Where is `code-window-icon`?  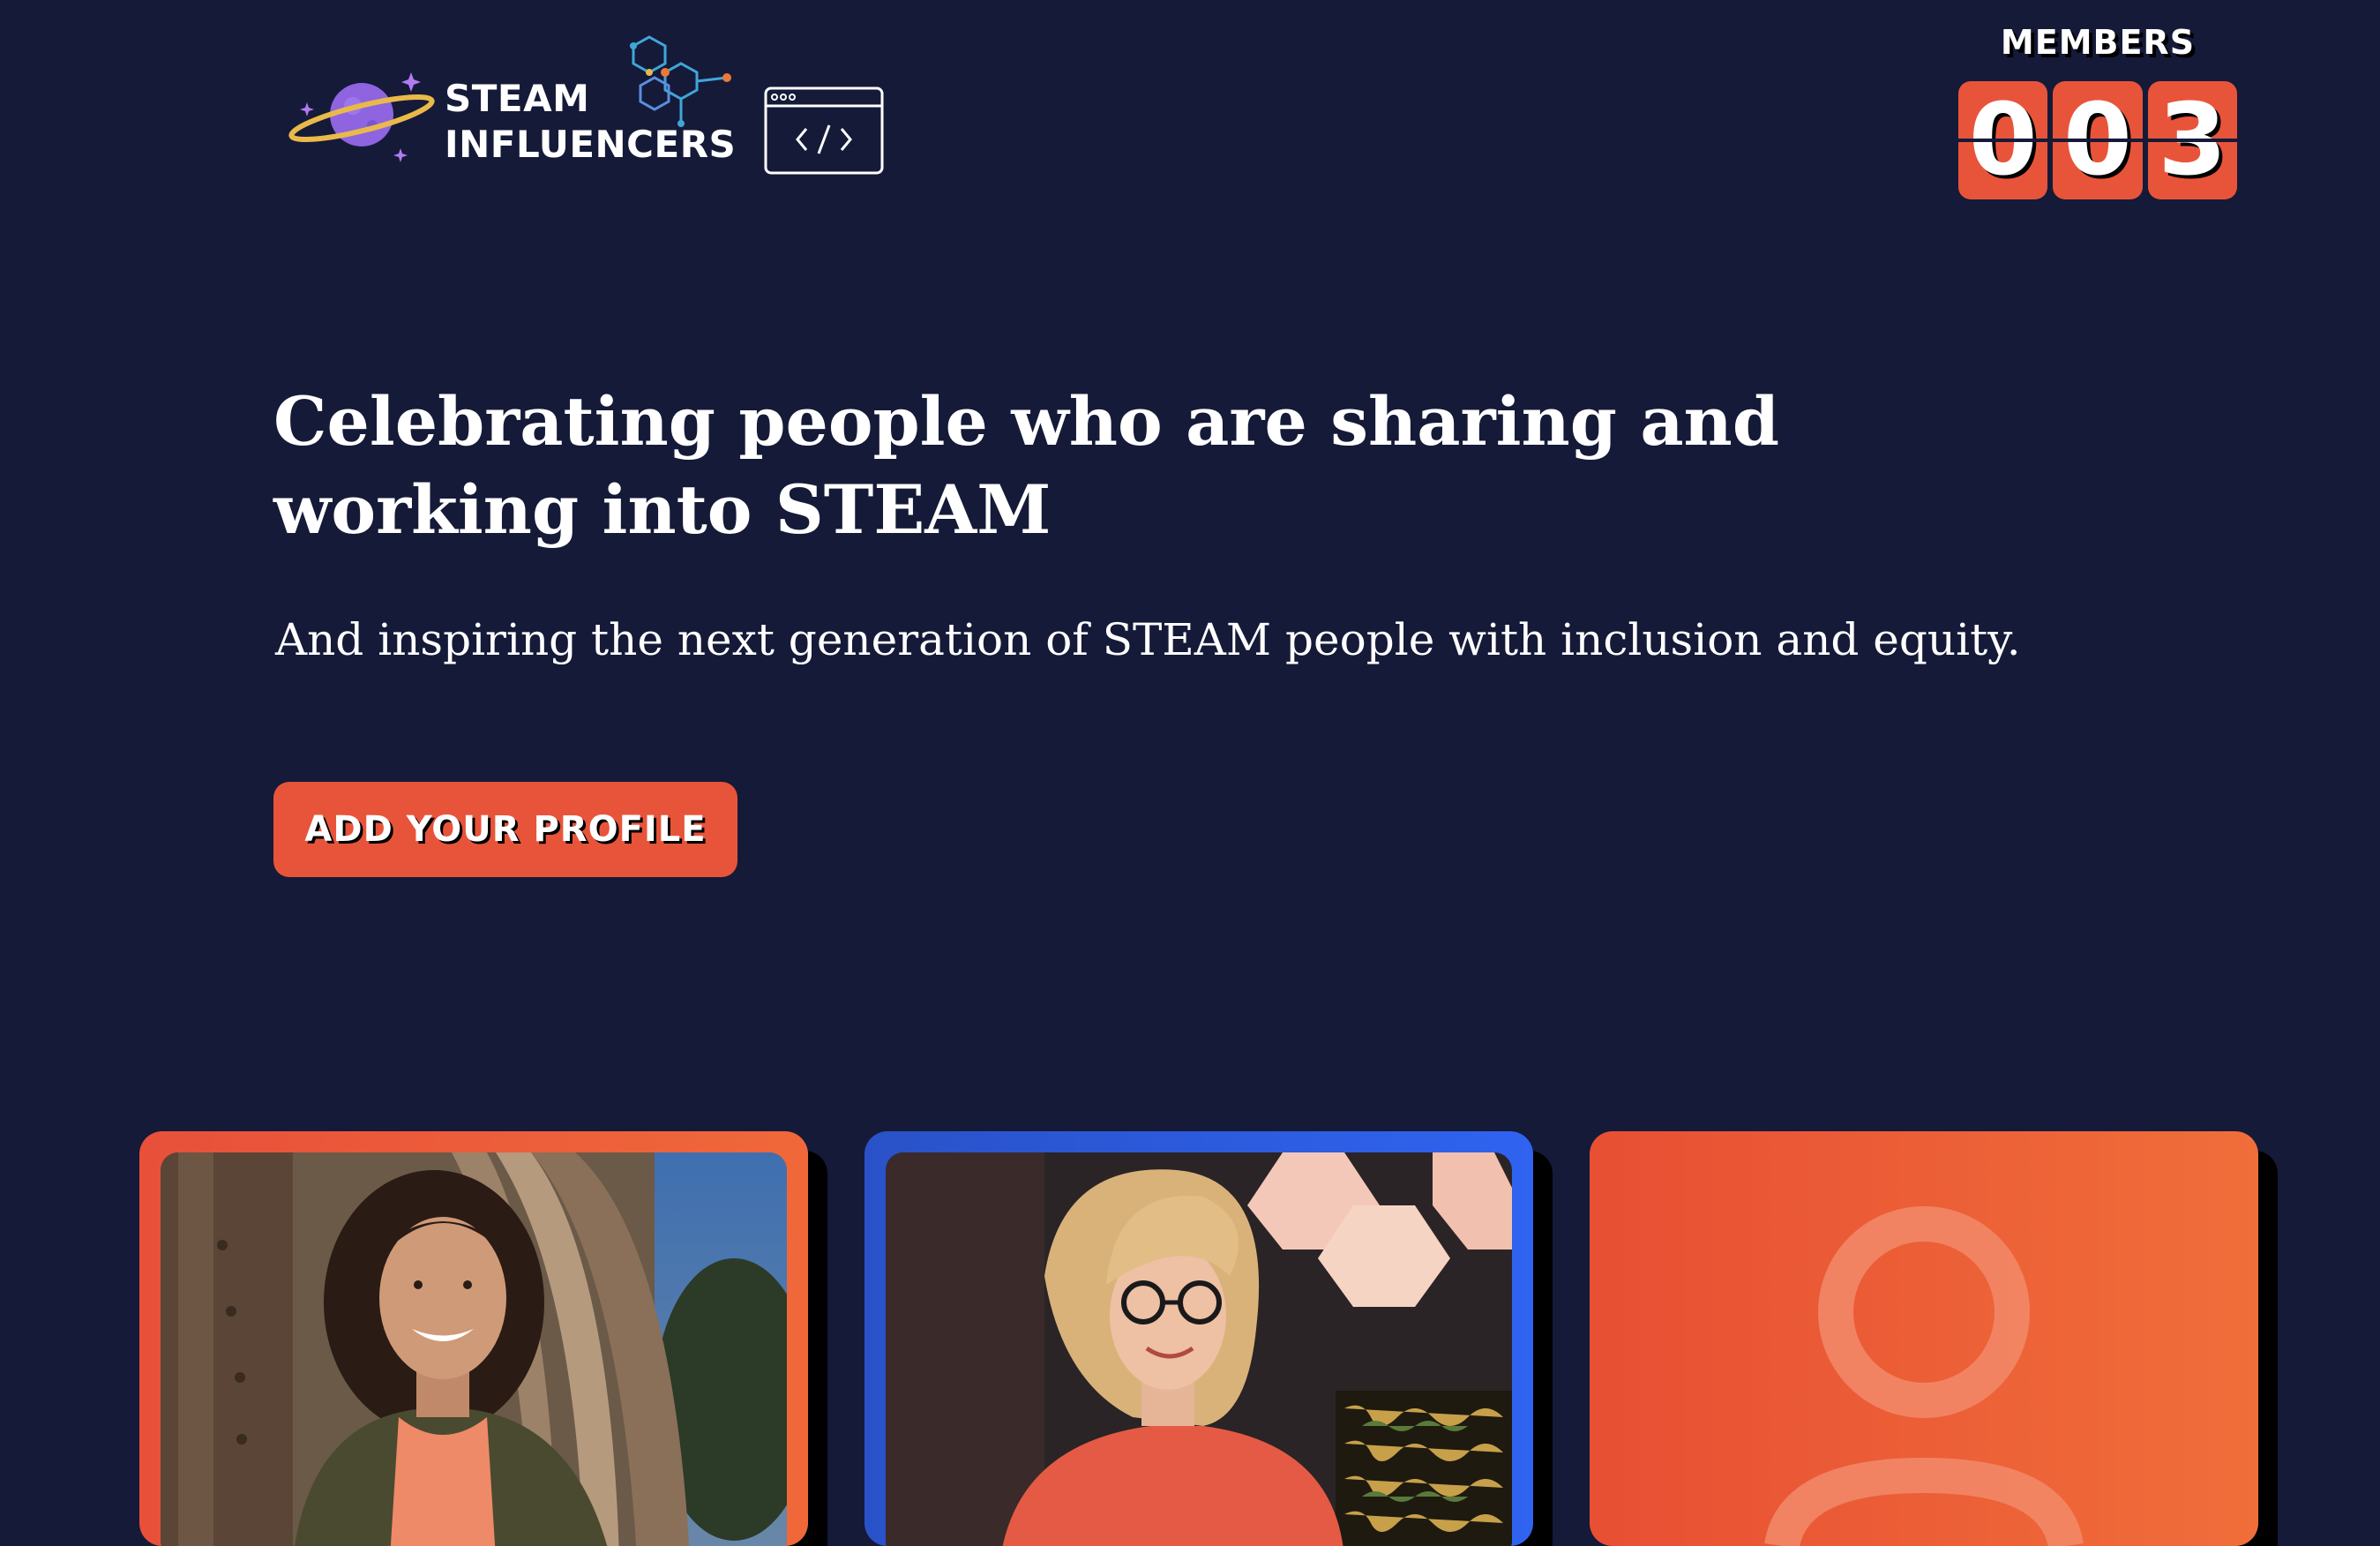 code-window-icon is located at coordinates (824, 130).